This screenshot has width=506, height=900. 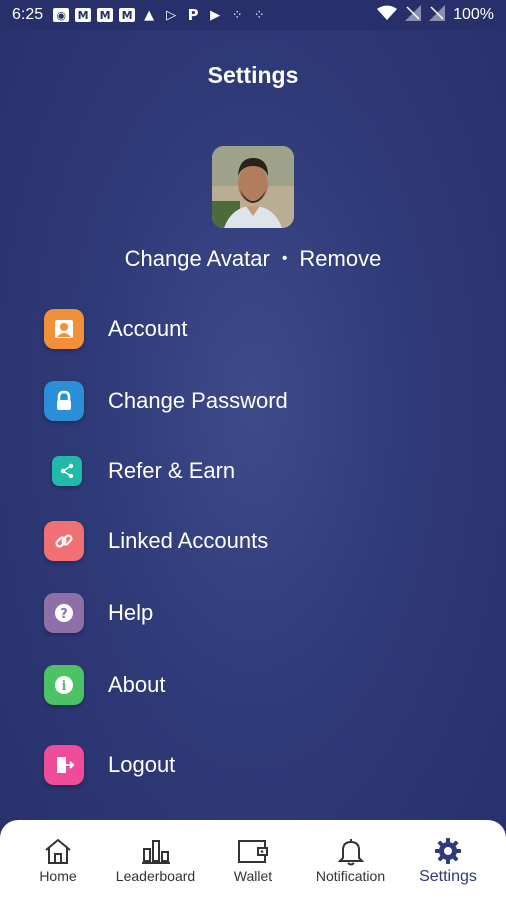 What do you see at coordinates (105, 685) in the screenshot?
I see `menu-item-about: i About` at bounding box center [105, 685].